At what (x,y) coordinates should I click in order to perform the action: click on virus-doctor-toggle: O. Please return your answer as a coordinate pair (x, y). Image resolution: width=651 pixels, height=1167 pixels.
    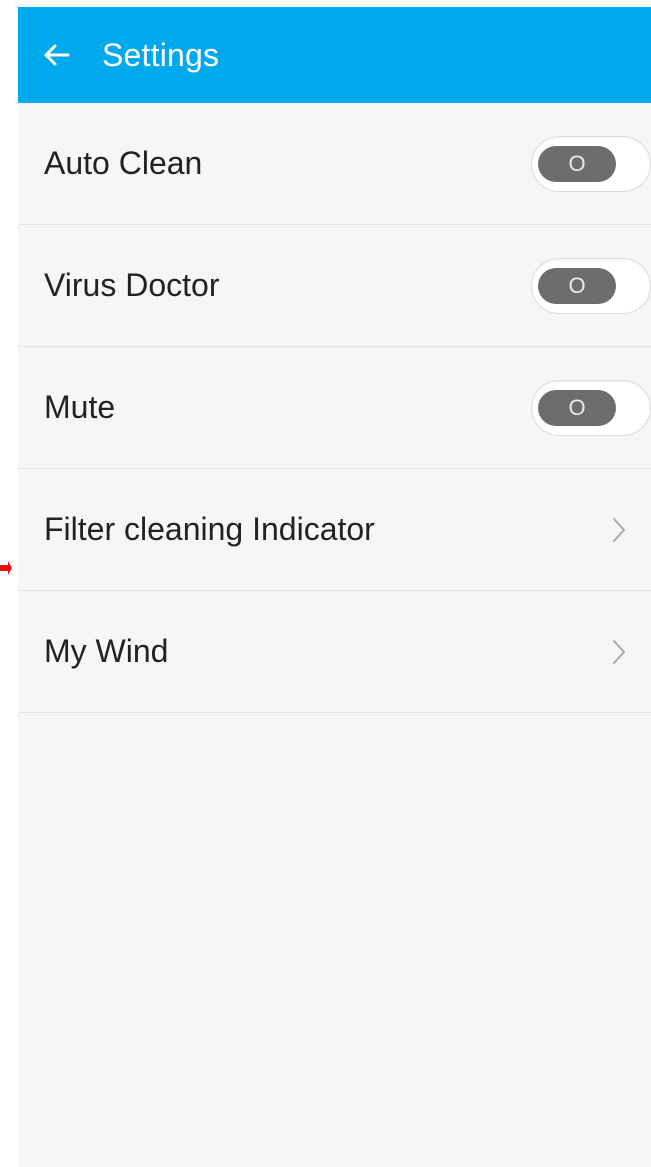
    Looking at the image, I should click on (591, 285).